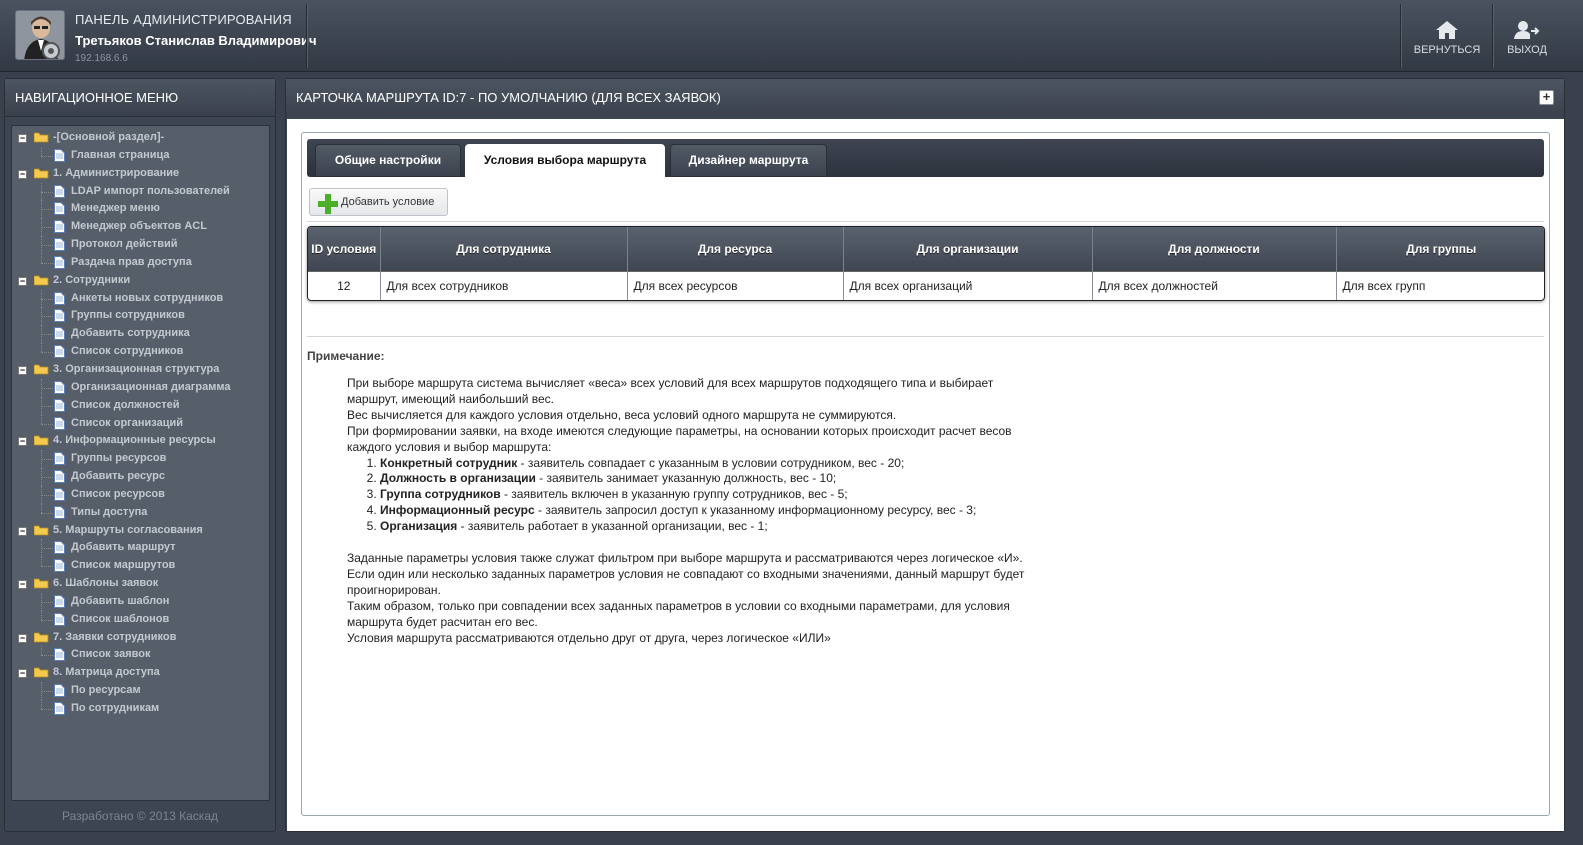  I want to click on sidebar-item: Добавить шаблон, so click(140, 601).